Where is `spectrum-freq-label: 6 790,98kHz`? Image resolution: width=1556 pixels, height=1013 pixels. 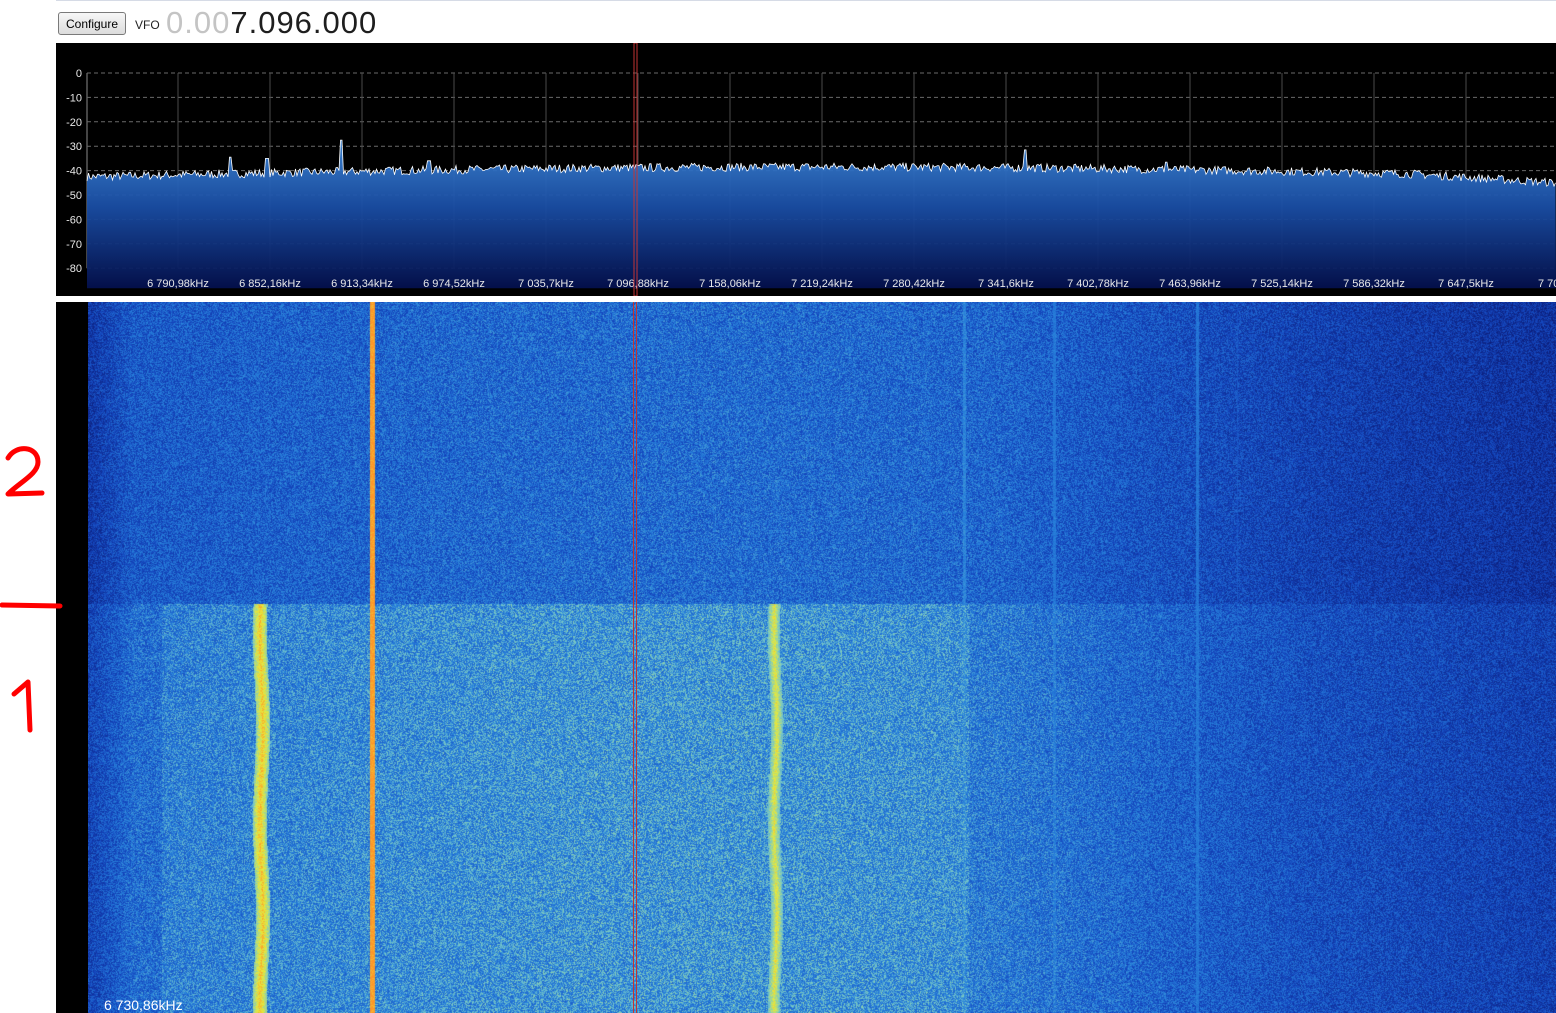
spectrum-freq-label: 6 790,98kHz is located at coordinates (178, 284).